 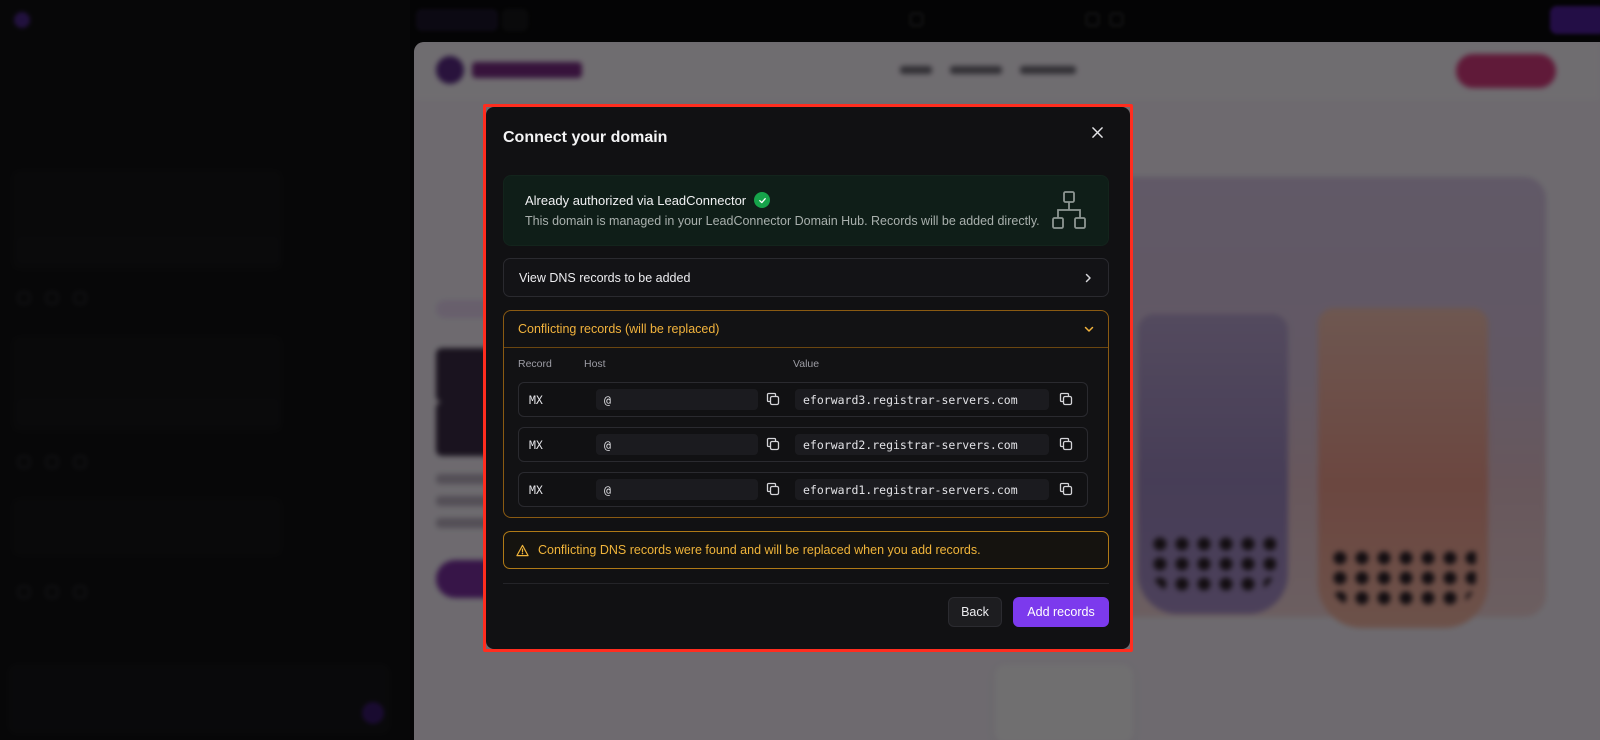 What do you see at coordinates (585, 137) in the screenshot?
I see `modal-title: Connect your domain` at bounding box center [585, 137].